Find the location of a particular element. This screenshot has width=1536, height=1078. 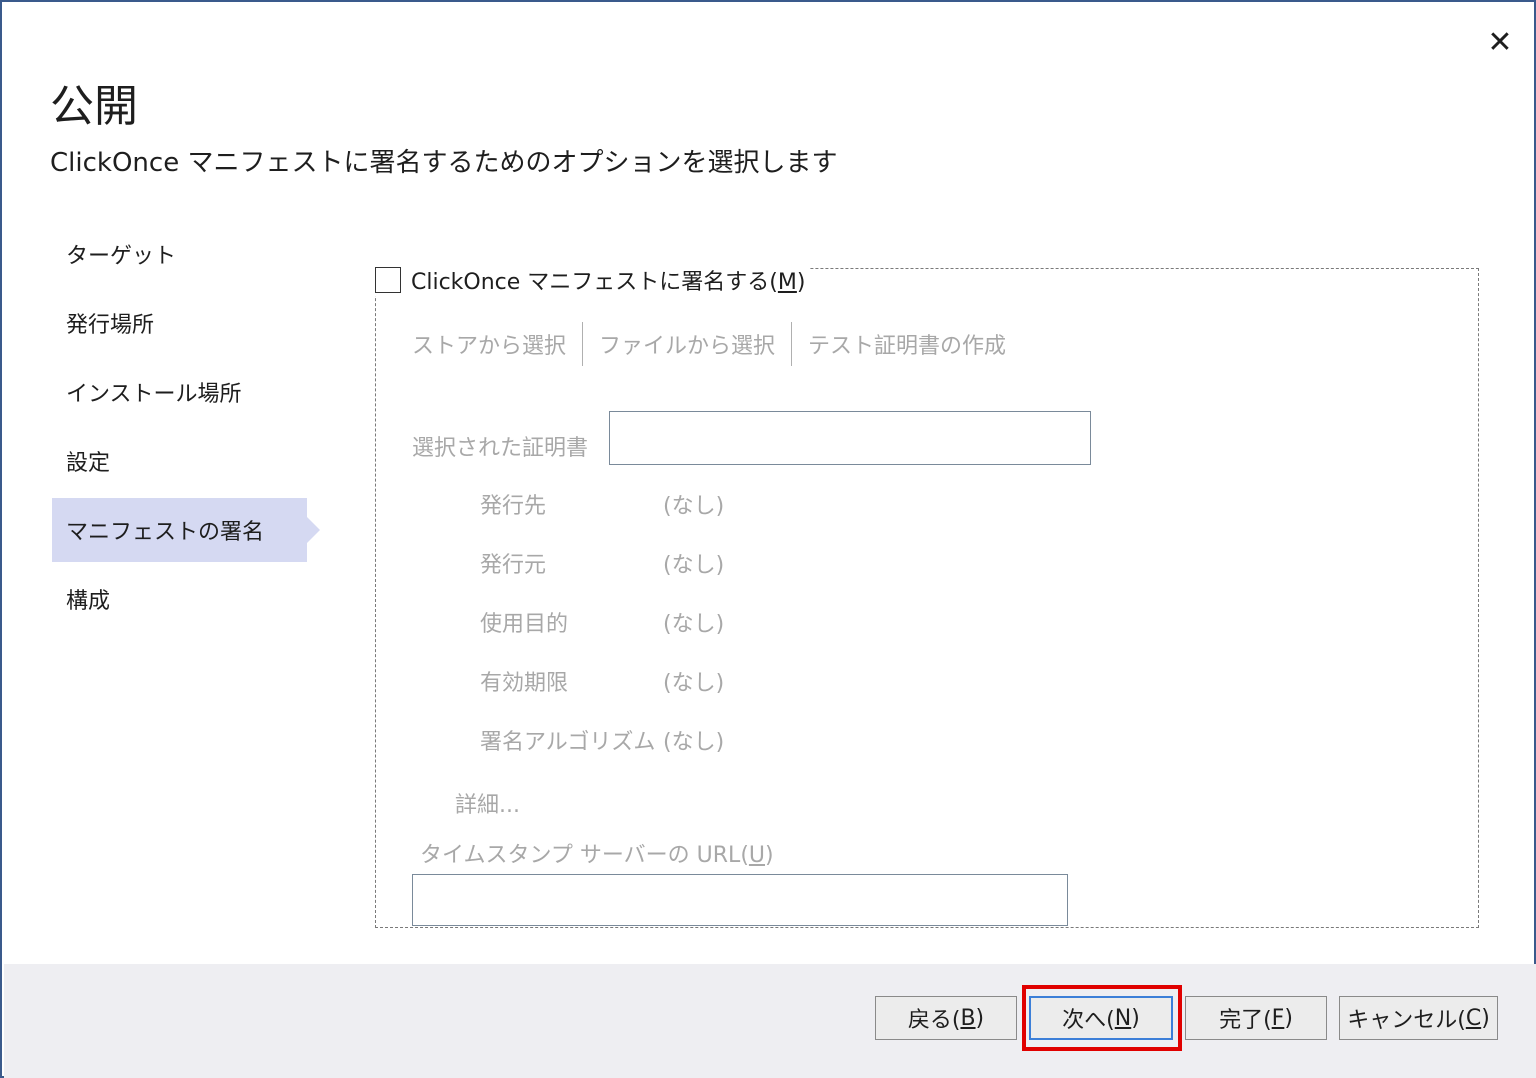

info-key: 有効期限 is located at coordinates (524, 683).